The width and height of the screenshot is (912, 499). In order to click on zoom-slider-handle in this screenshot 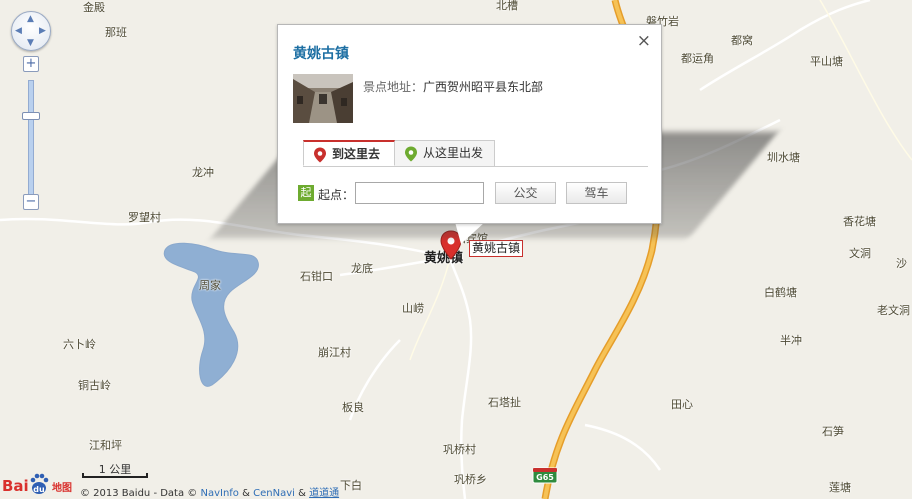, I will do `click(31, 116)`.